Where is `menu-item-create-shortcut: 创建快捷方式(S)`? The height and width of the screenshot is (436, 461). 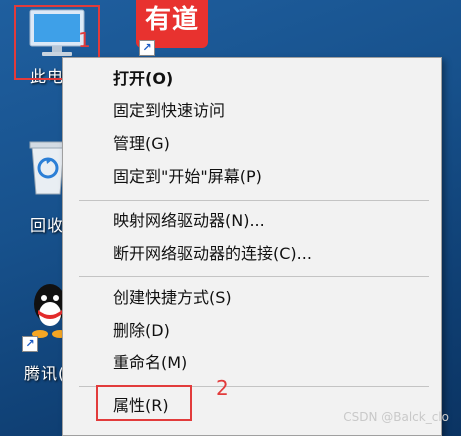 menu-item-create-shortcut: 创建快捷方式(S) is located at coordinates (252, 298).